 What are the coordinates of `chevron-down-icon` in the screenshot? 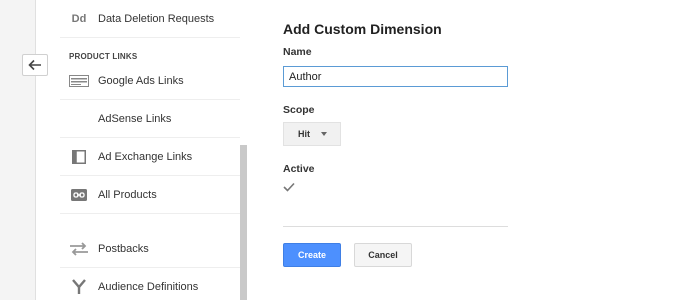 It's located at (324, 134).